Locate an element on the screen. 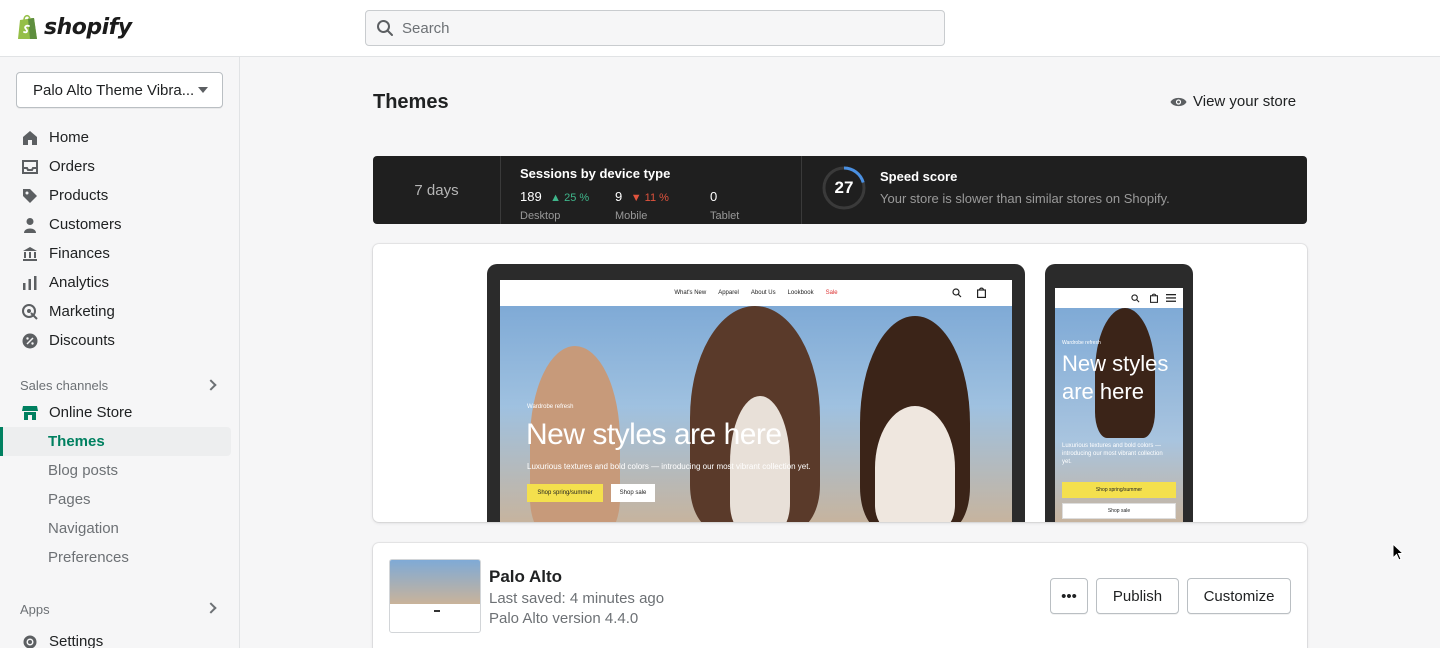  device-tablet: 0 Tablet is located at coordinates (724, 205).